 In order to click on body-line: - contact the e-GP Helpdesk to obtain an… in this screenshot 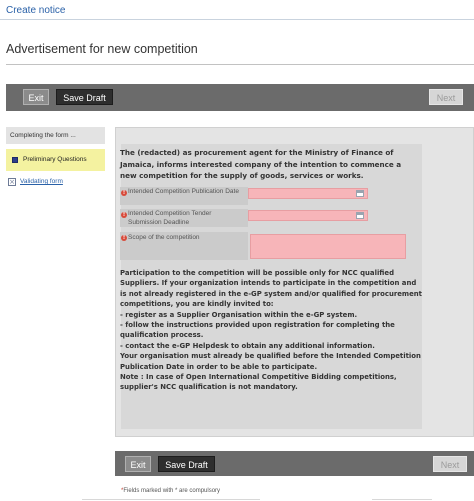, I will do `click(247, 345)`.